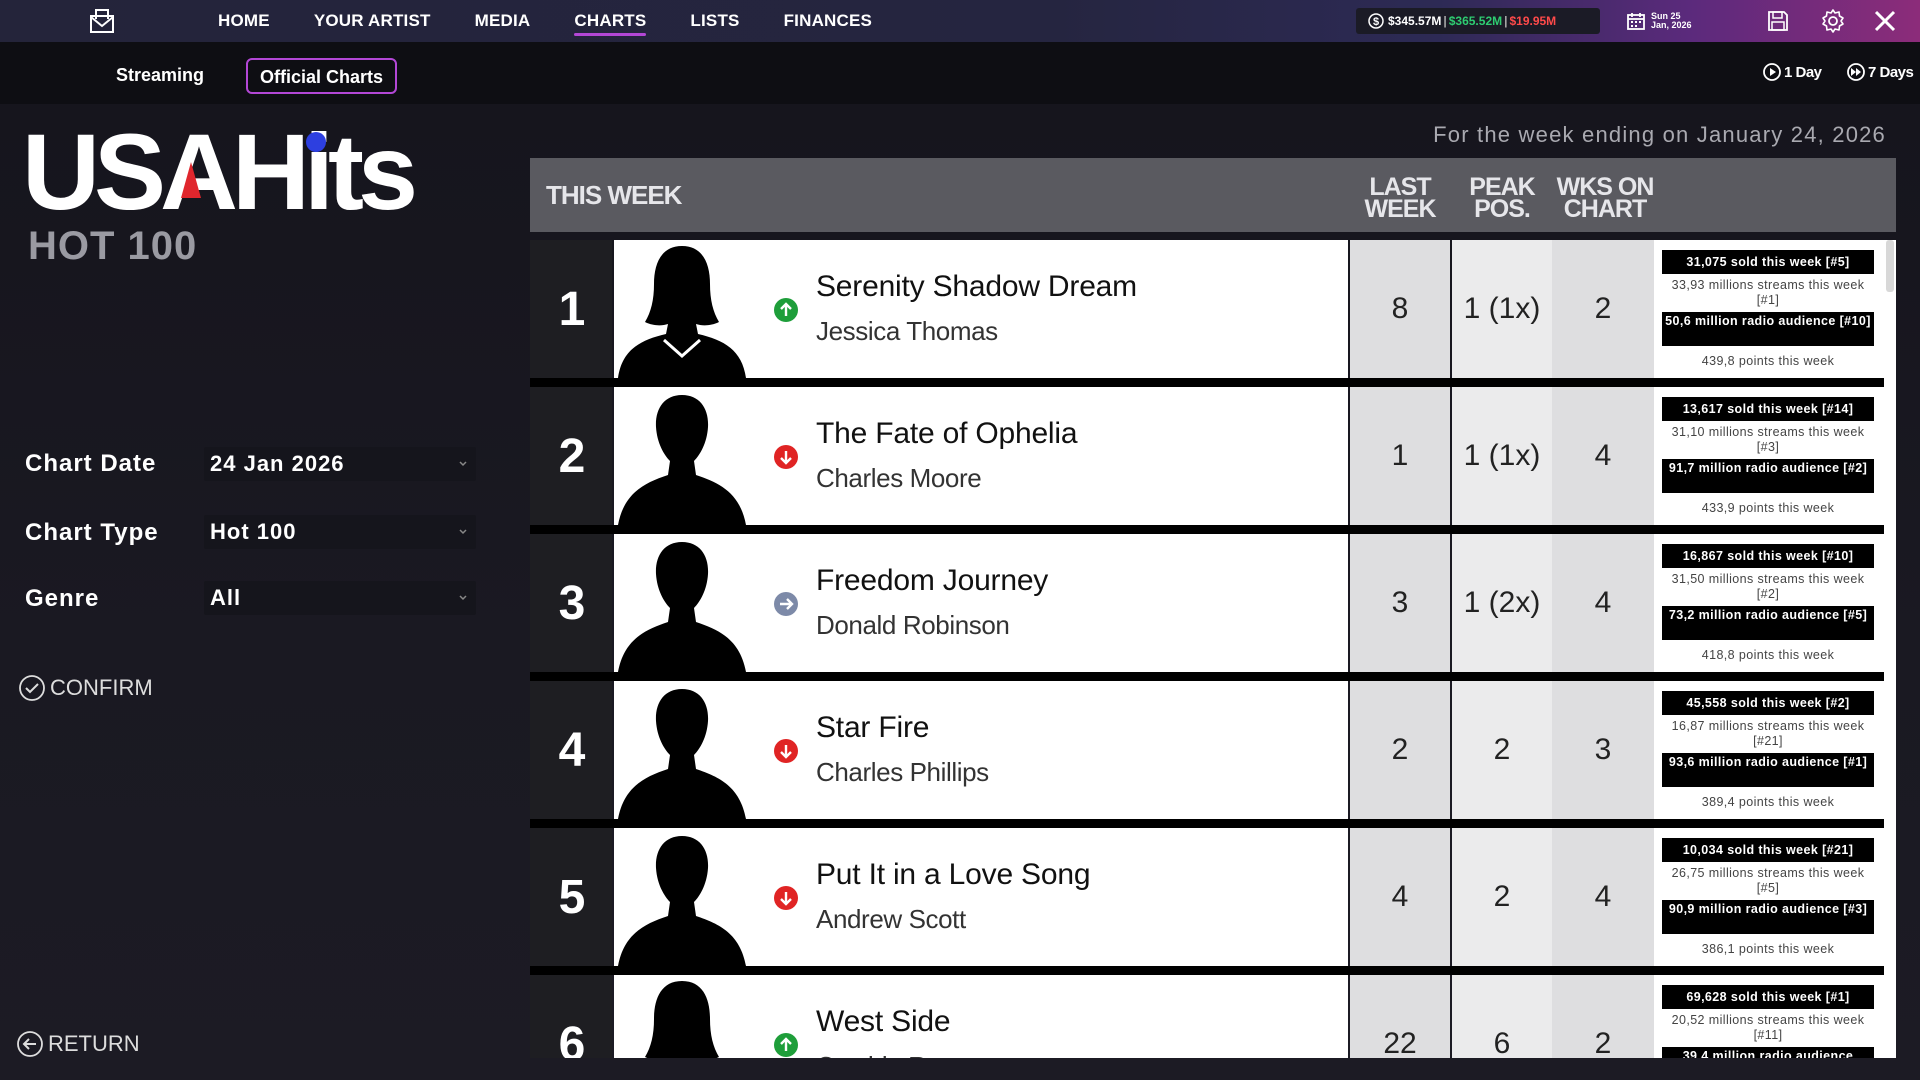 The image size is (1920, 1080). I want to click on genre-label: Genre, so click(62, 598).